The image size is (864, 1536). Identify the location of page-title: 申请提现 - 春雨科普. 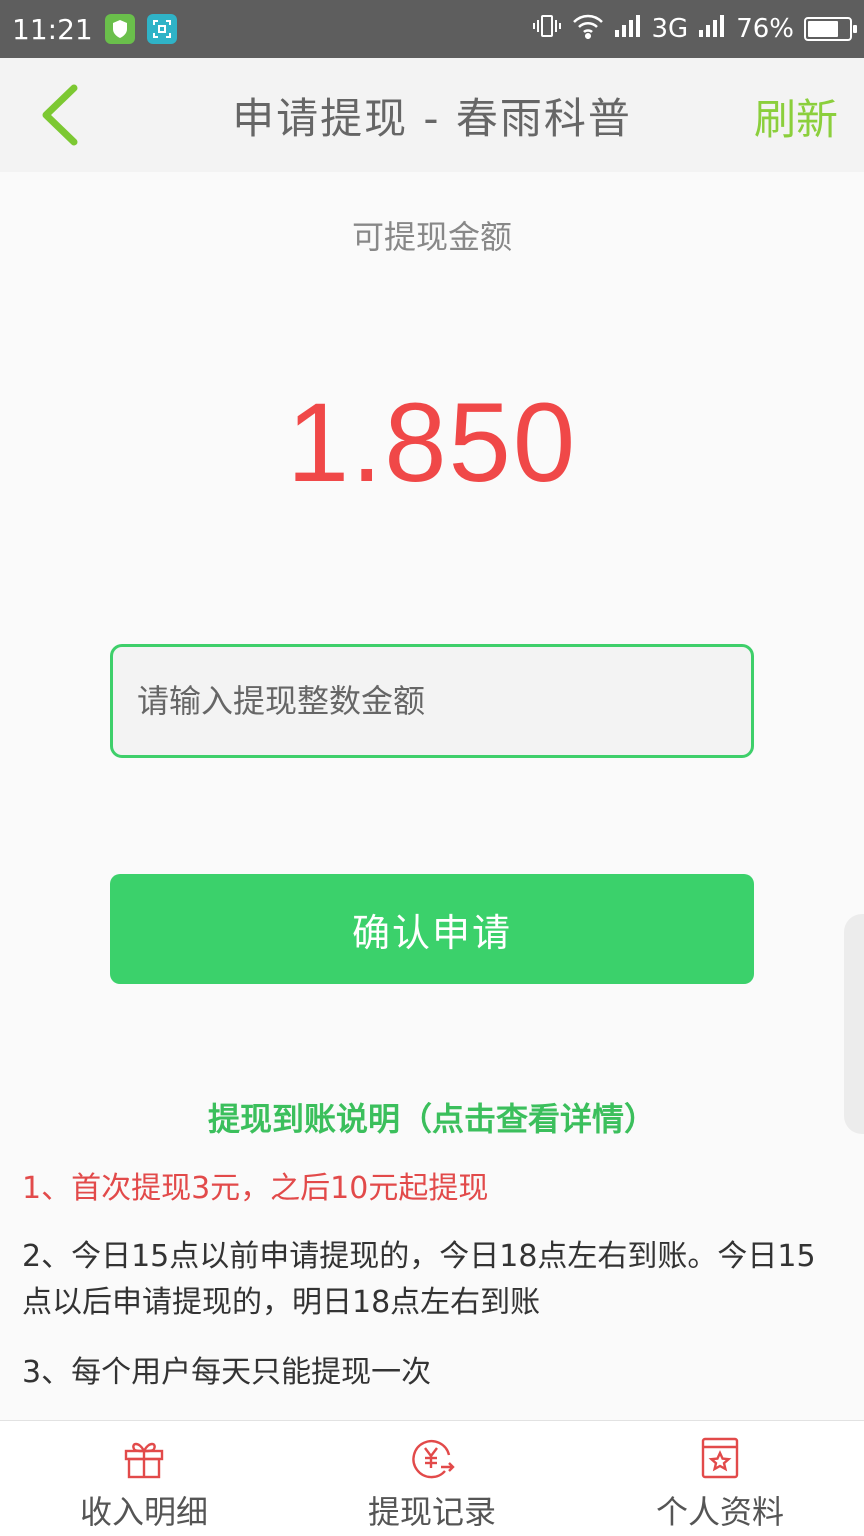
(432, 118).